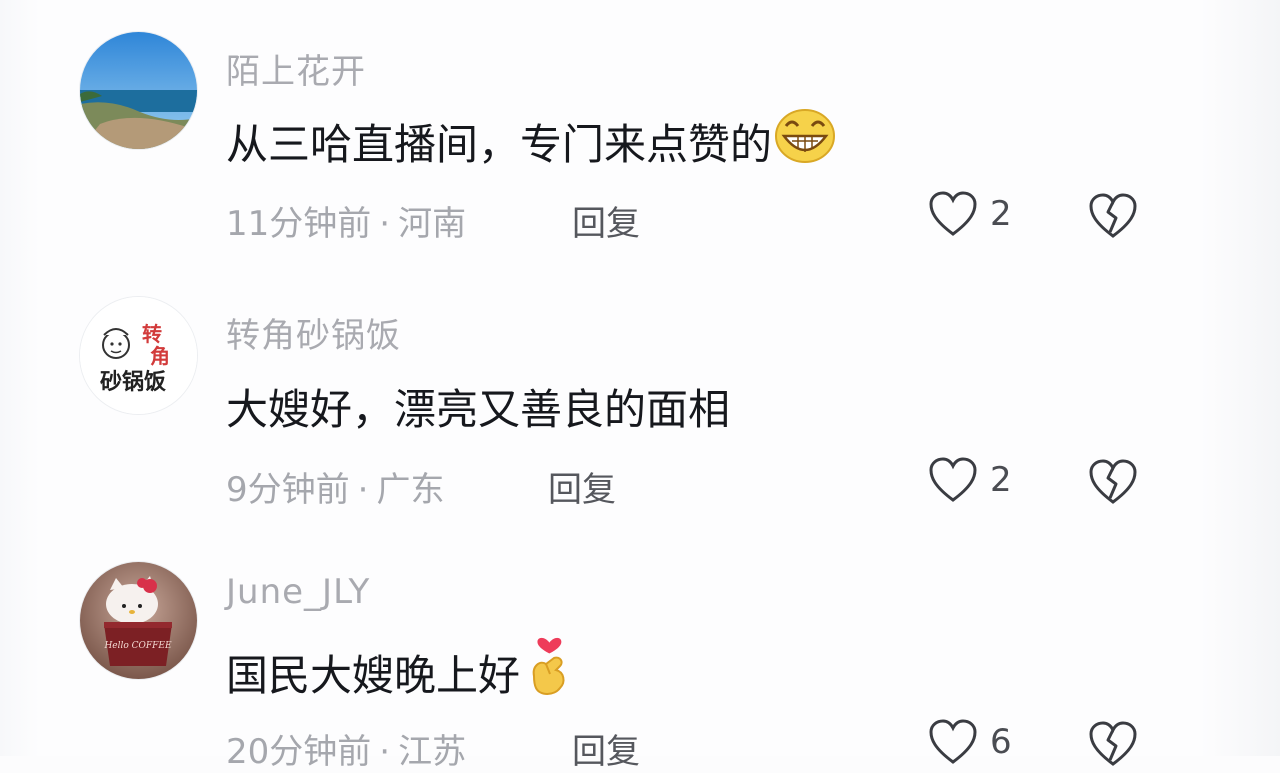 This screenshot has height=773, width=1280. I want to click on like-count: 2, so click(1001, 480).